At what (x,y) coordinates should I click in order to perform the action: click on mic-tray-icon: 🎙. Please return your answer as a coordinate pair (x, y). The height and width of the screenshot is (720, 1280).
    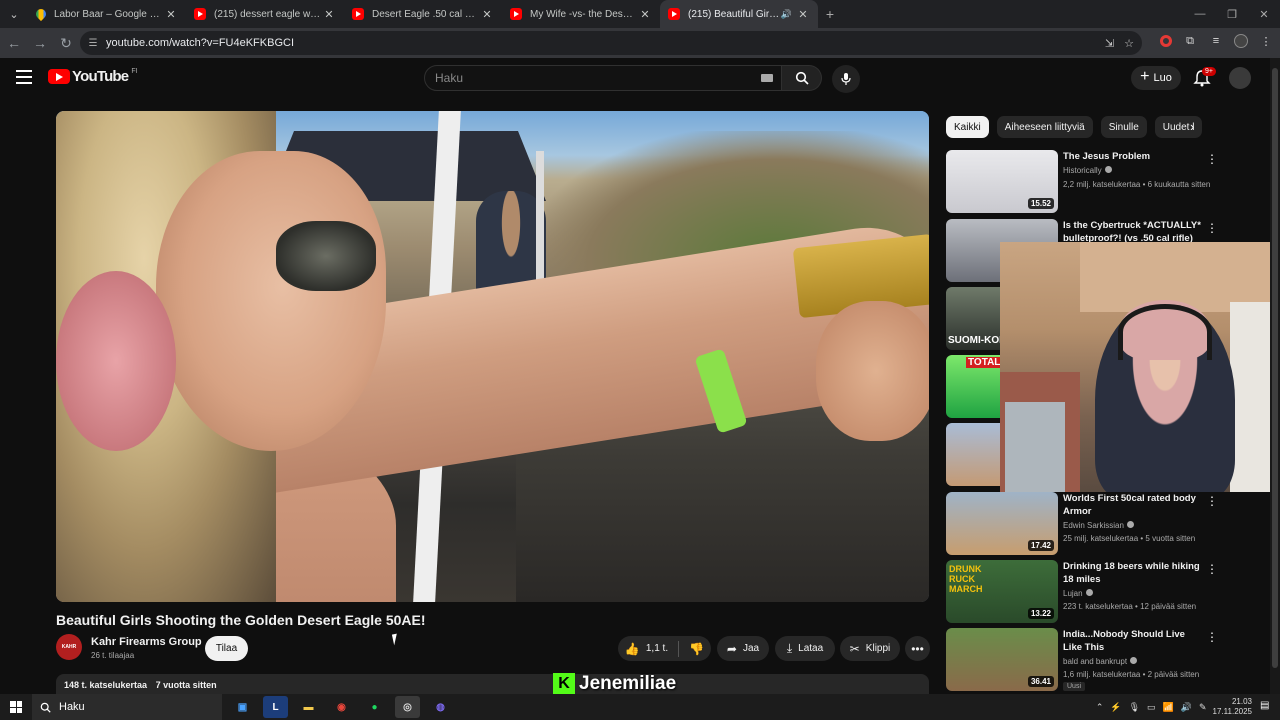
    Looking at the image, I should click on (1134, 707).